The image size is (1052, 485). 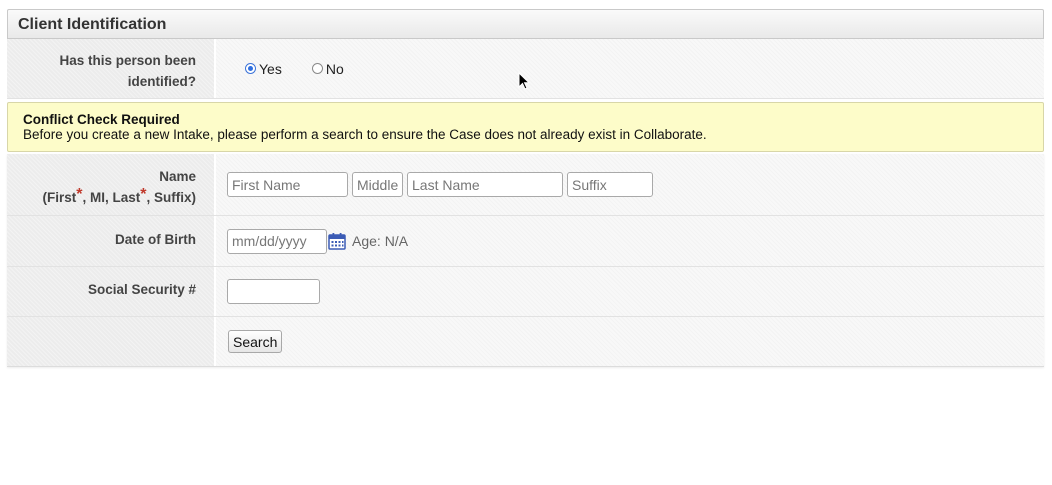 I want to click on search-actions: Search, so click(x=630, y=341).